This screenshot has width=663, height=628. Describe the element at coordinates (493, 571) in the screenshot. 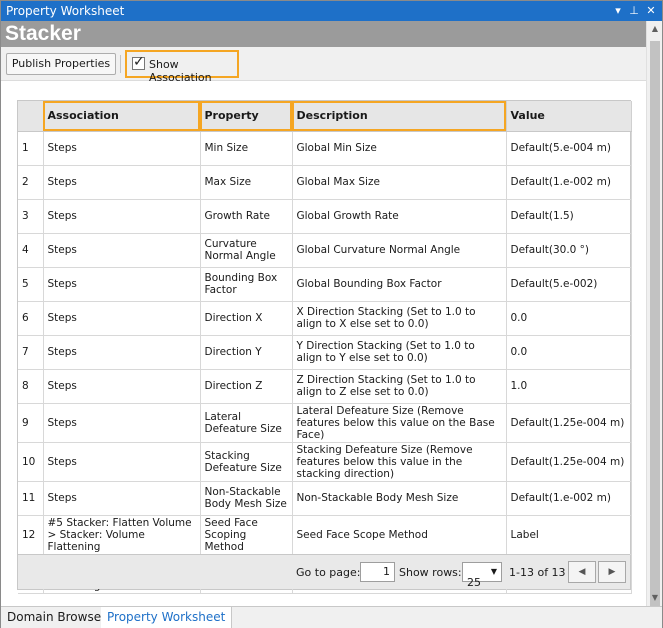

I see `chevron-down-icon: ▼` at that location.